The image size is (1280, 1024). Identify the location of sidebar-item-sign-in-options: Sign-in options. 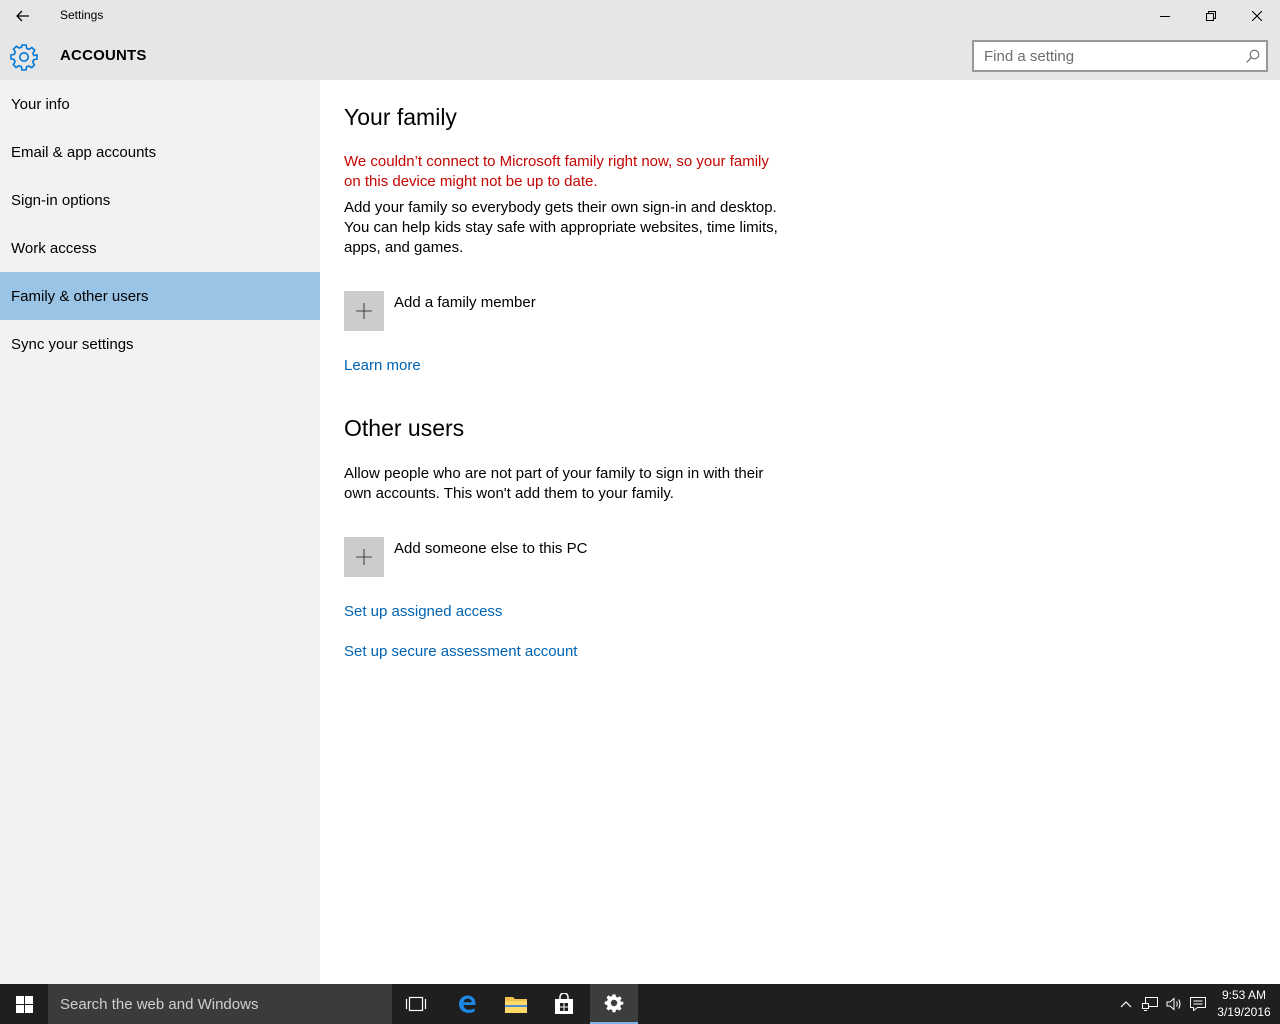
(160, 200).